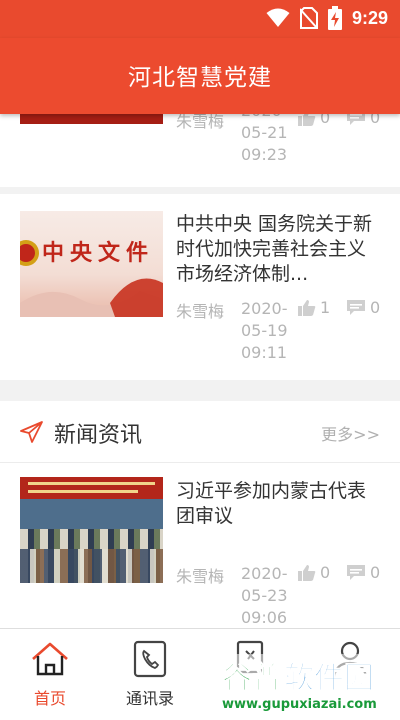 The height and width of the screenshot is (720, 400). I want to click on status-bar: 9:29, so click(200, 19).